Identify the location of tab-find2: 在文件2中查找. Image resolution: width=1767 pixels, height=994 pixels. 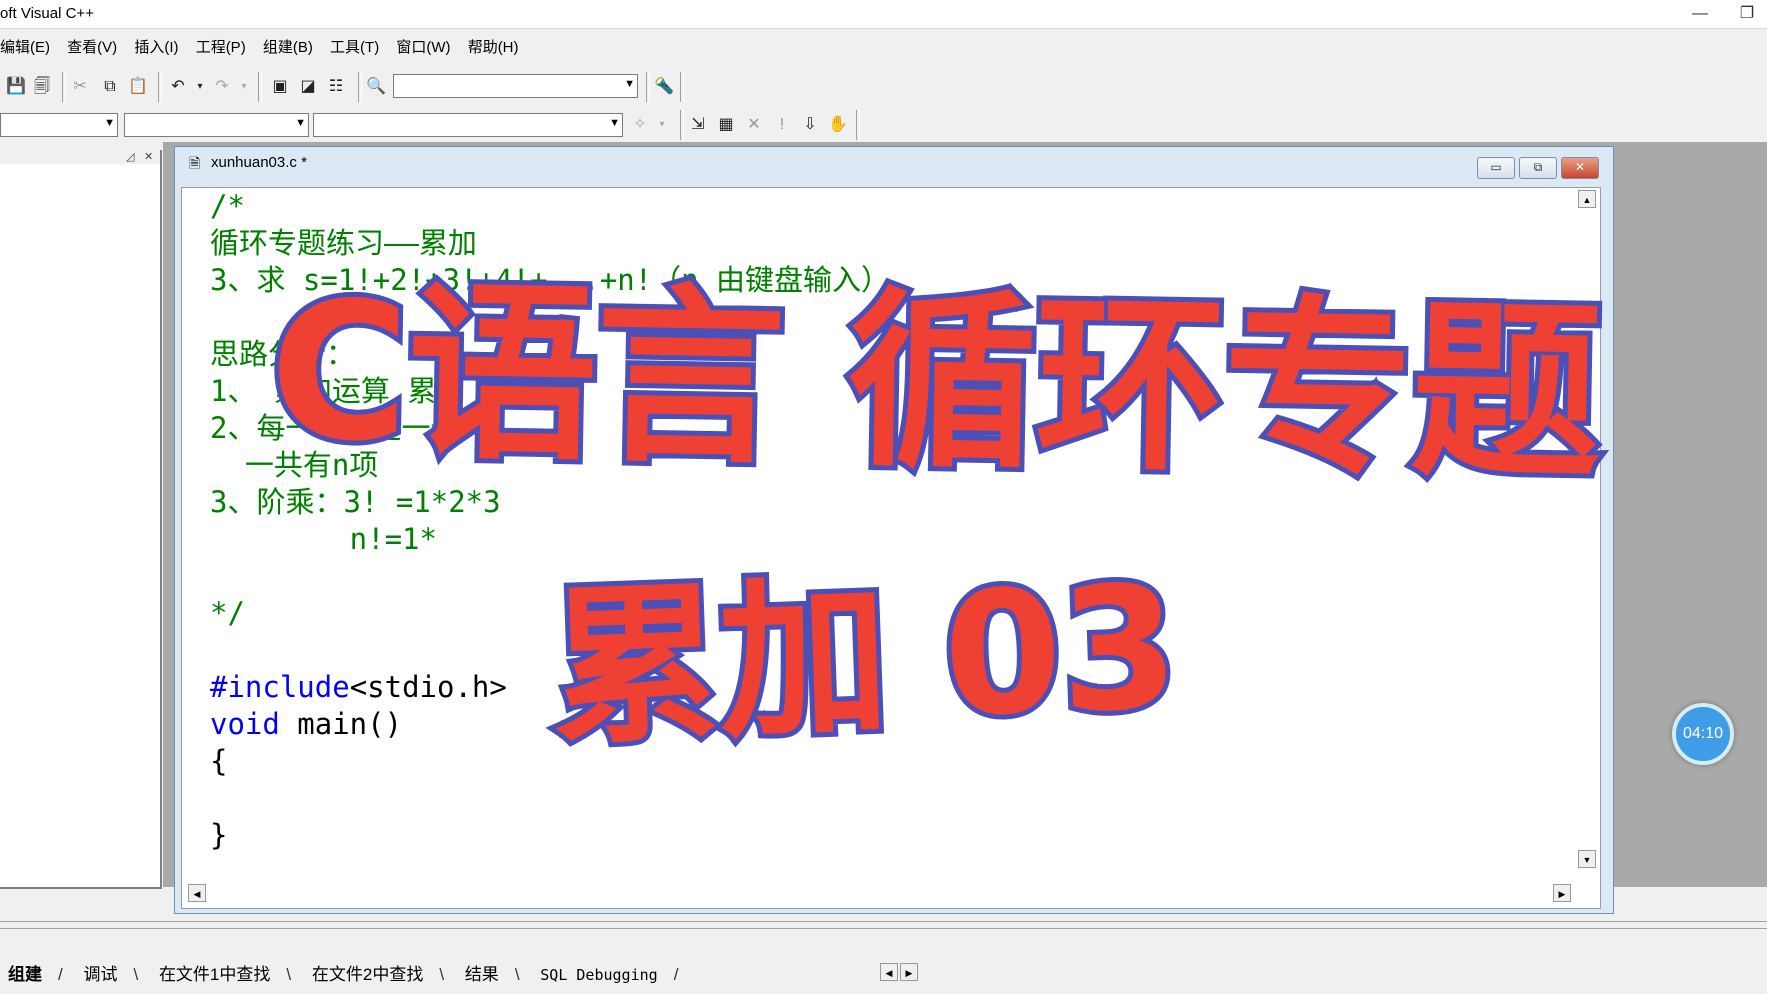
(367, 972).